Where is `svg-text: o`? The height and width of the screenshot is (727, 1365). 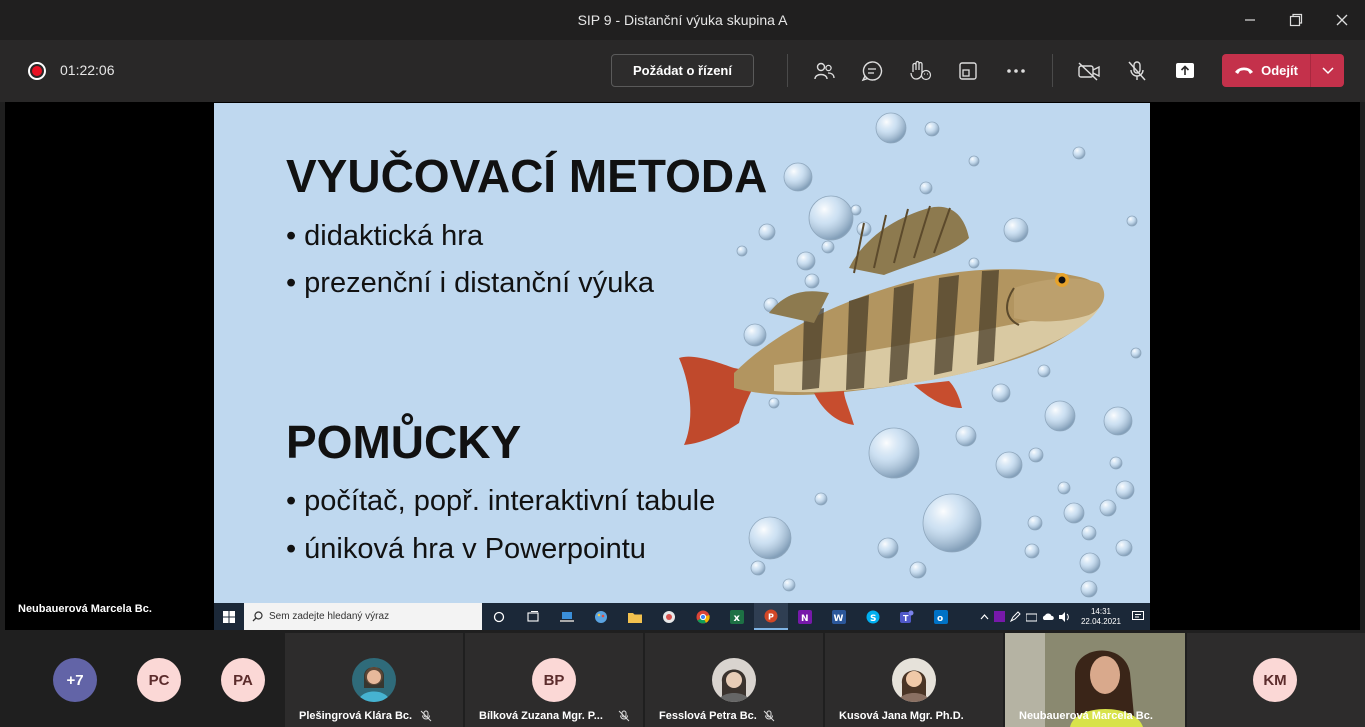
svg-text: o is located at coordinates (940, 619).